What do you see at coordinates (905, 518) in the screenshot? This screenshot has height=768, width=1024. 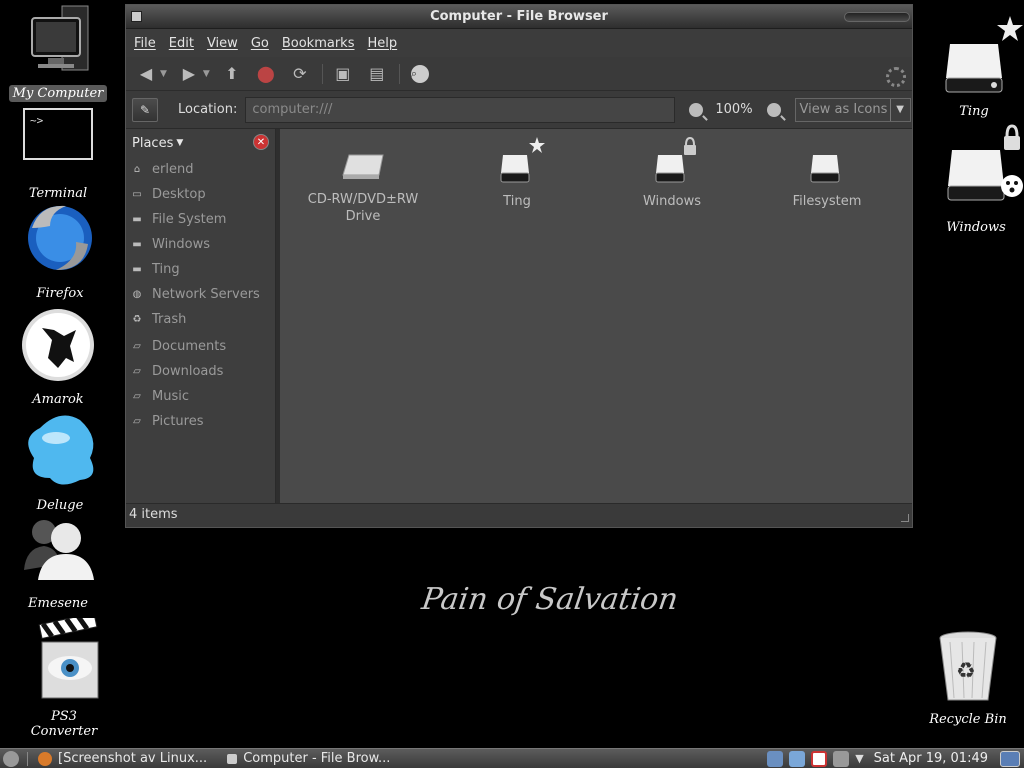 I see `resize-grip` at bounding box center [905, 518].